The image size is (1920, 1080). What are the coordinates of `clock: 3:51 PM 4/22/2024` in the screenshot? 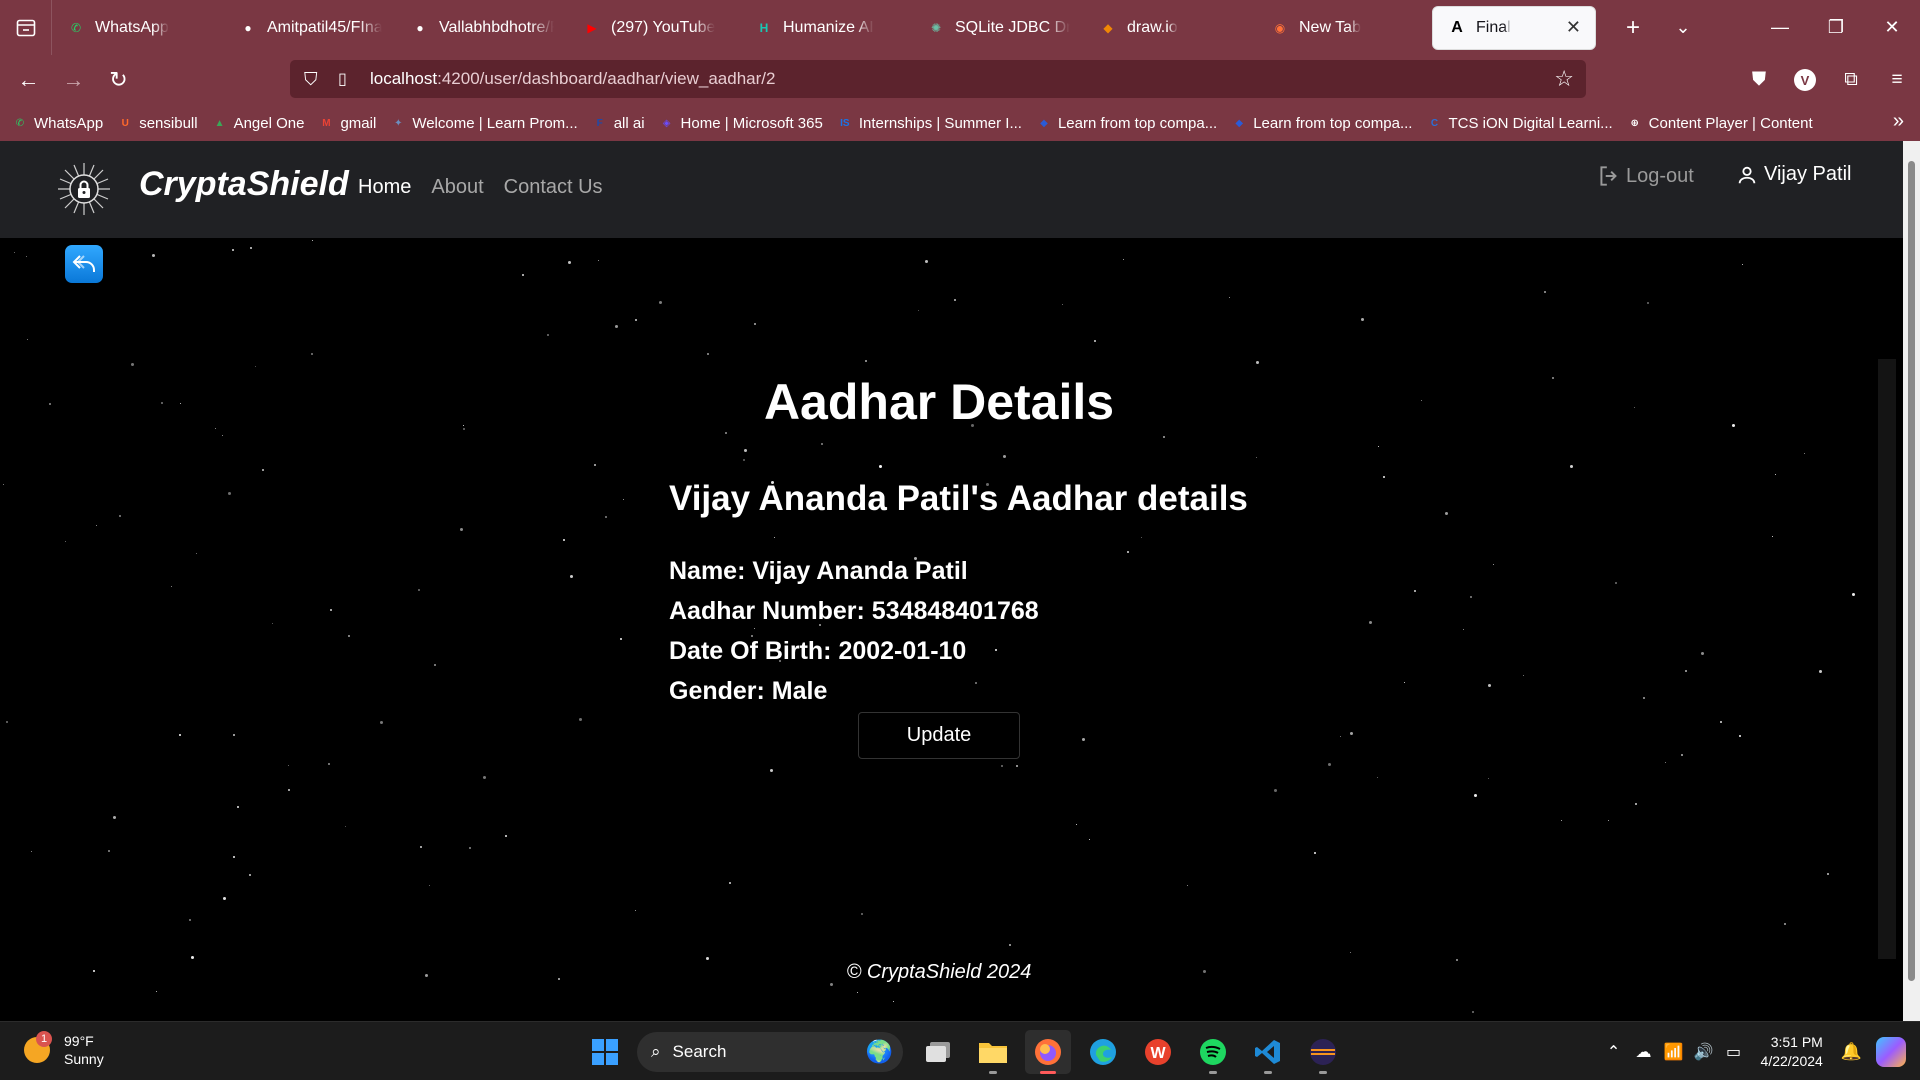 It's located at (1792, 1052).